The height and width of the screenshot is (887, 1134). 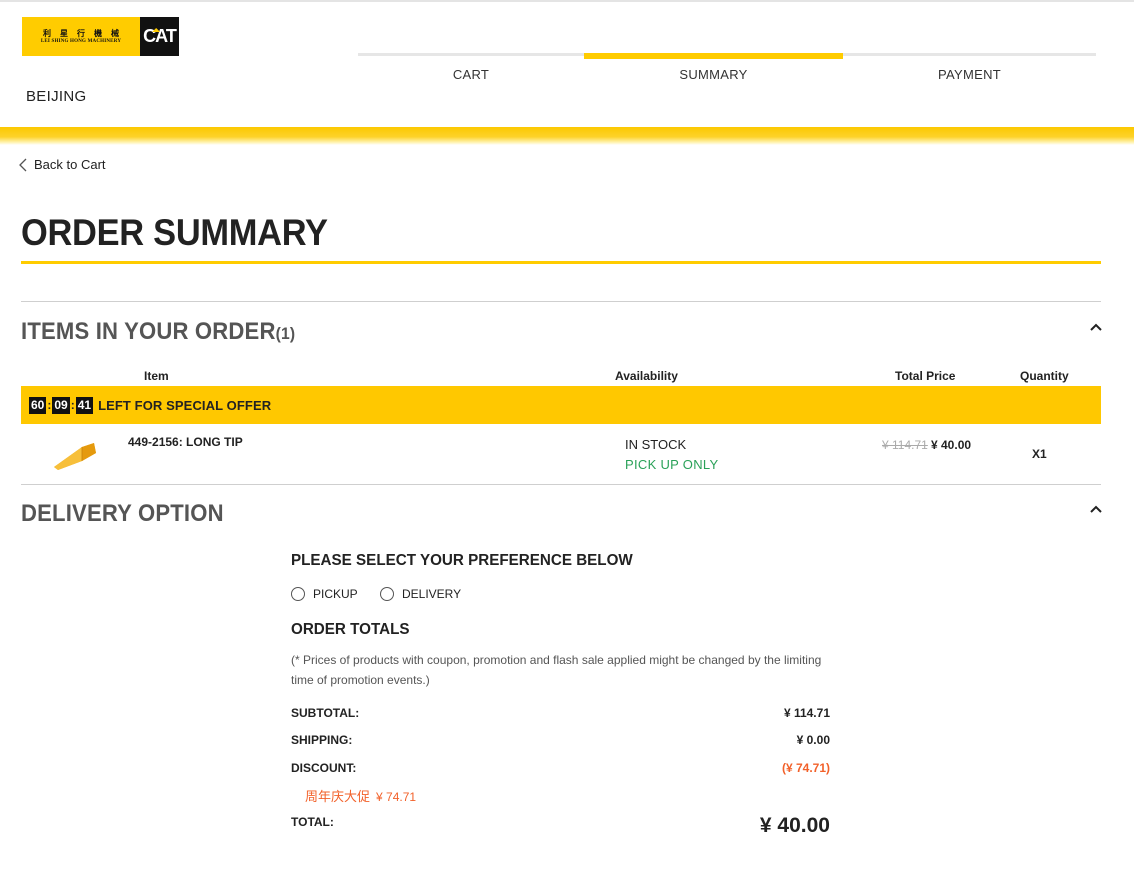 What do you see at coordinates (806, 713) in the screenshot?
I see `subtotal-value: ¥ 114.71` at bounding box center [806, 713].